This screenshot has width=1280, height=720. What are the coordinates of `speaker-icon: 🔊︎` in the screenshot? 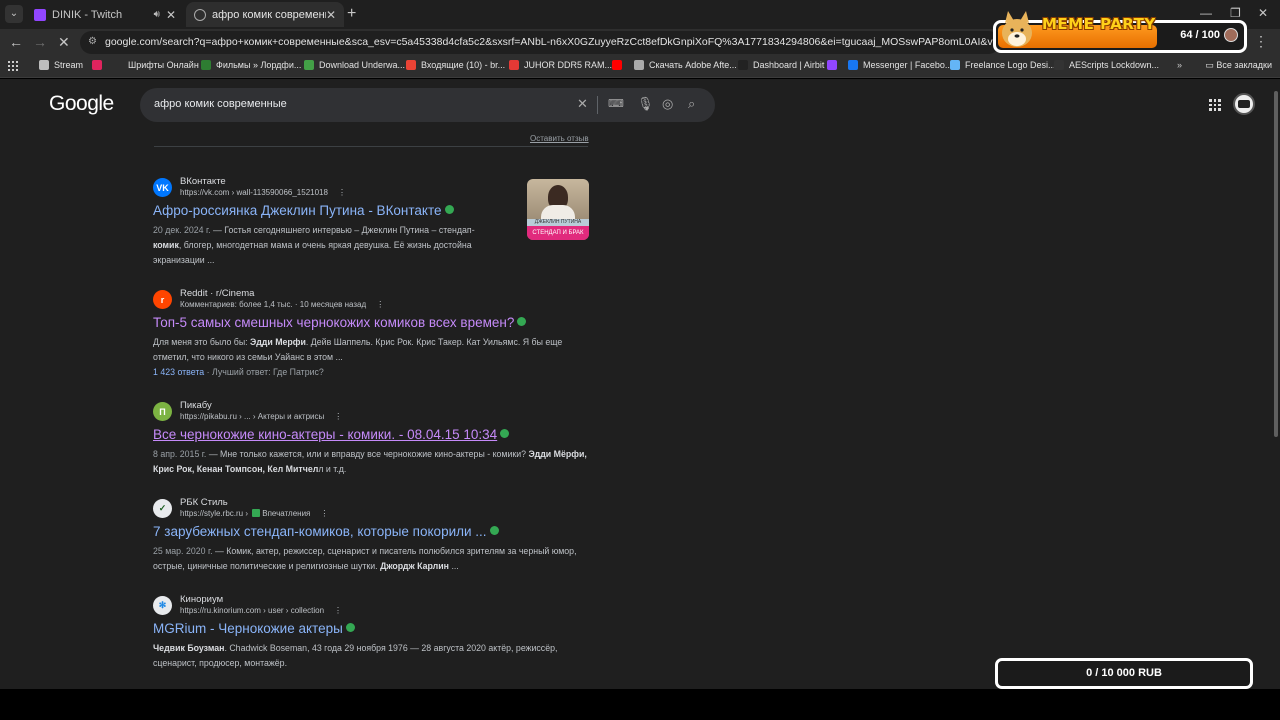 It's located at (157, 14).